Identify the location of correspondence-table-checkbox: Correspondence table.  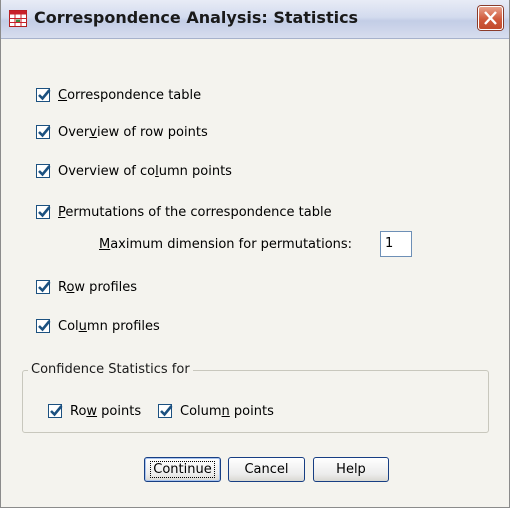
(118, 95).